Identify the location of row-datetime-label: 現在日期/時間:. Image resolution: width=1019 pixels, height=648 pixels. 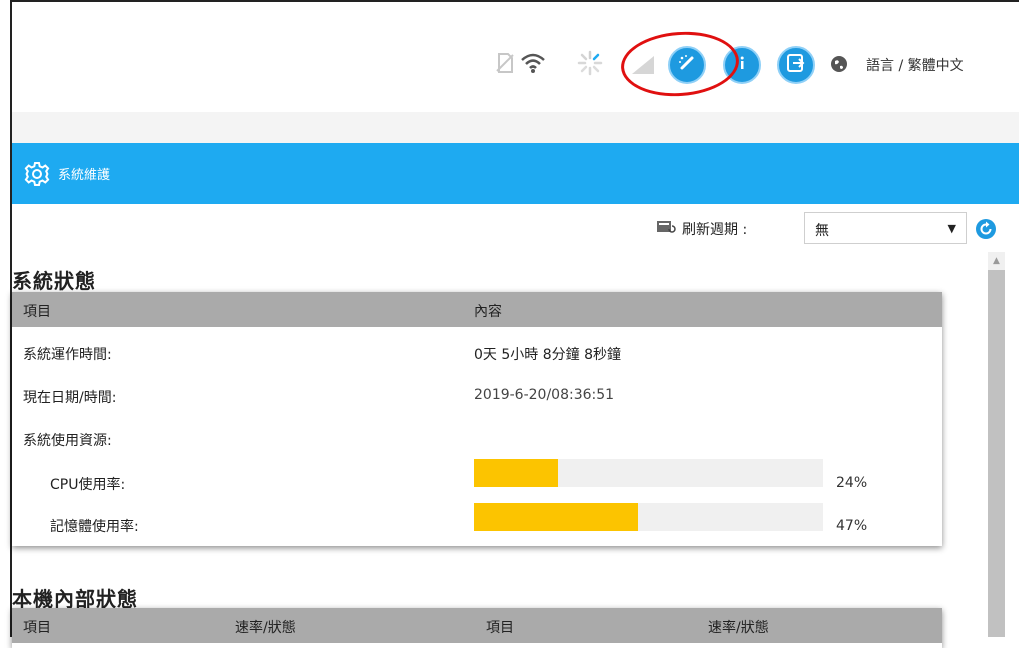
(70, 398).